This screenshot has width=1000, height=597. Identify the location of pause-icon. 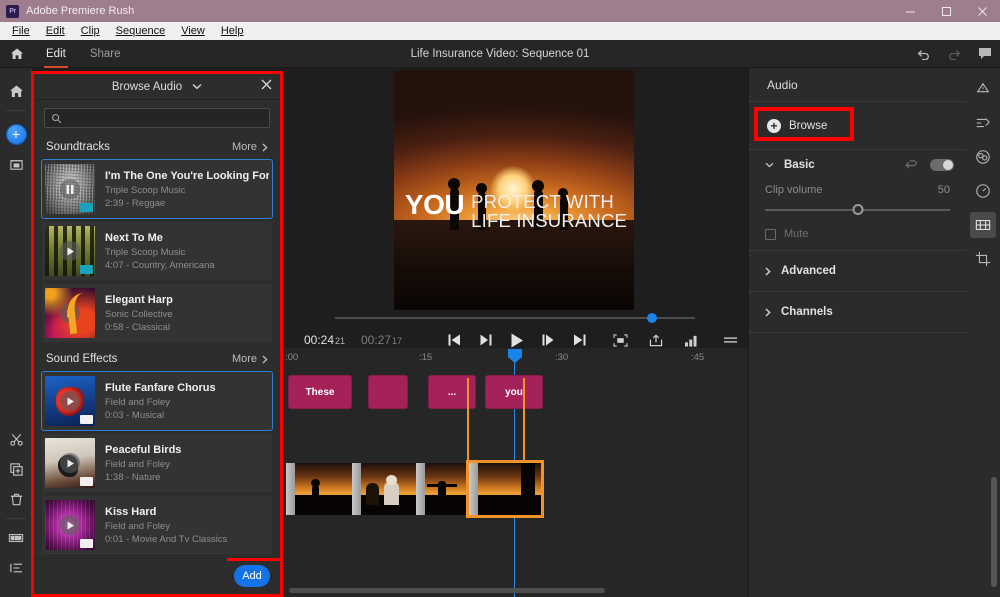
(70, 189).